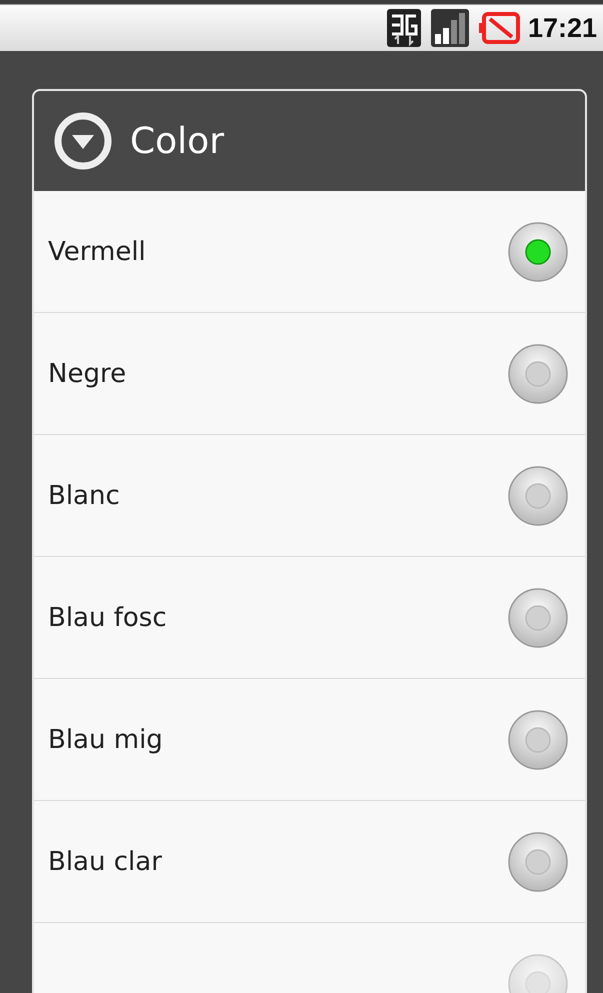 This screenshot has height=993, width=603. Describe the element at coordinates (309, 740) in the screenshot. I see `option-row: Blau mig` at that location.